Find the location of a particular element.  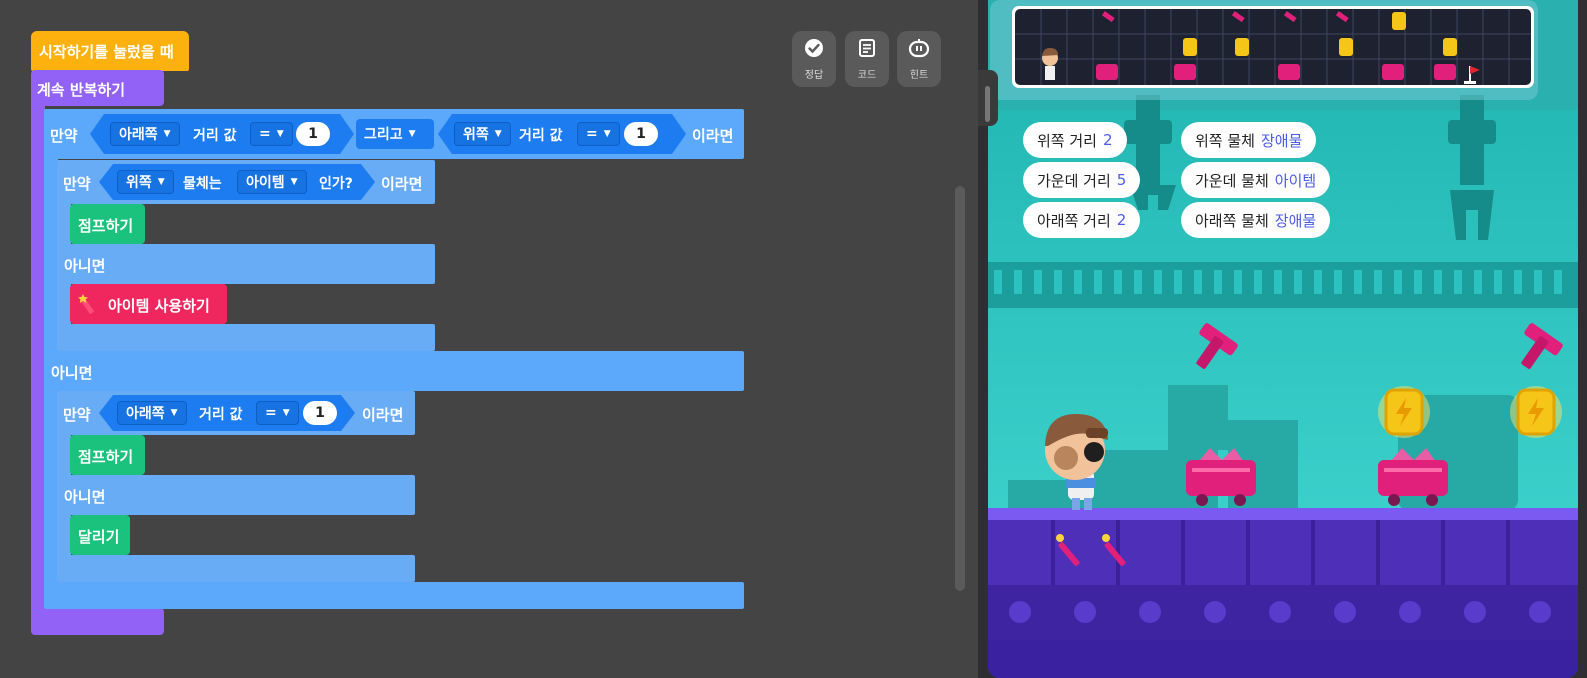

hint-button: 힌트 is located at coordinates (919, 59).